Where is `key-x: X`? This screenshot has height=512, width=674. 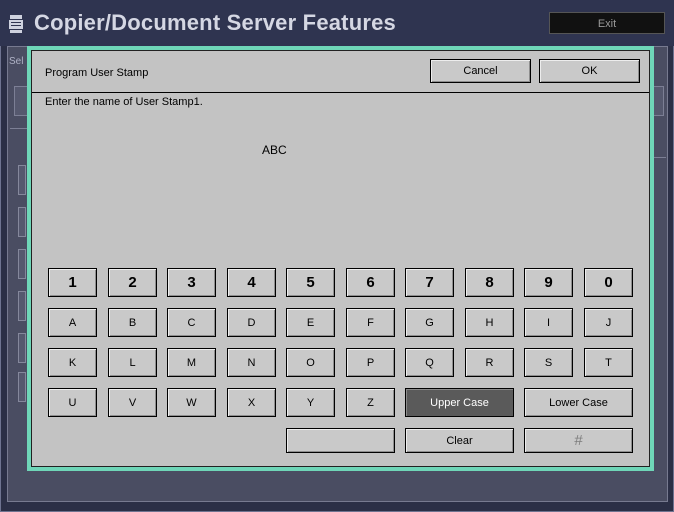 key-x: X is located at coordinates (251, 402).